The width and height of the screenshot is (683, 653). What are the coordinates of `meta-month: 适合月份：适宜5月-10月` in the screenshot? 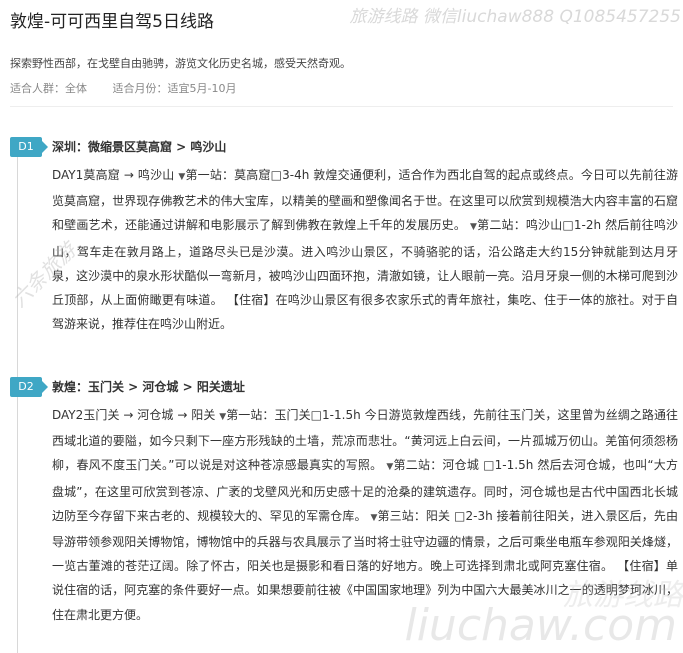 It's located at (174, 88).